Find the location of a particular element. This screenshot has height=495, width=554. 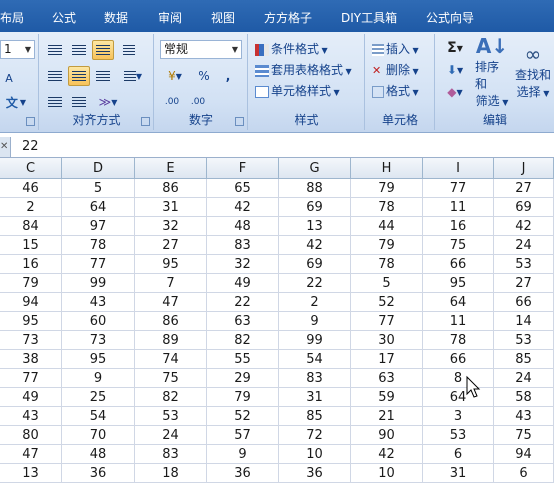

comma-button: , is located at coordinates (228, 76).